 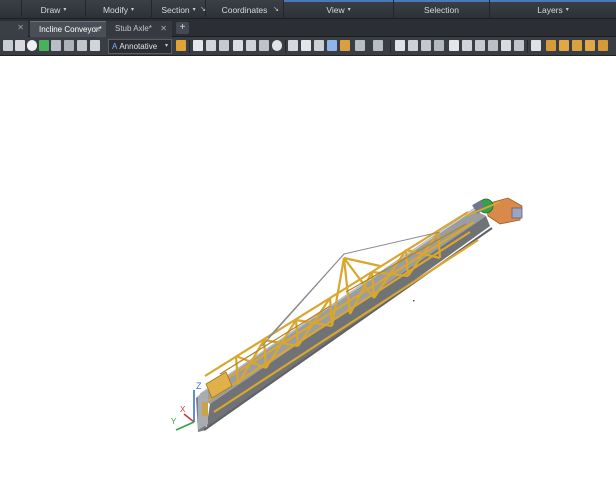 I want to click on layer-previous-icon, so click(x=577, y=45).